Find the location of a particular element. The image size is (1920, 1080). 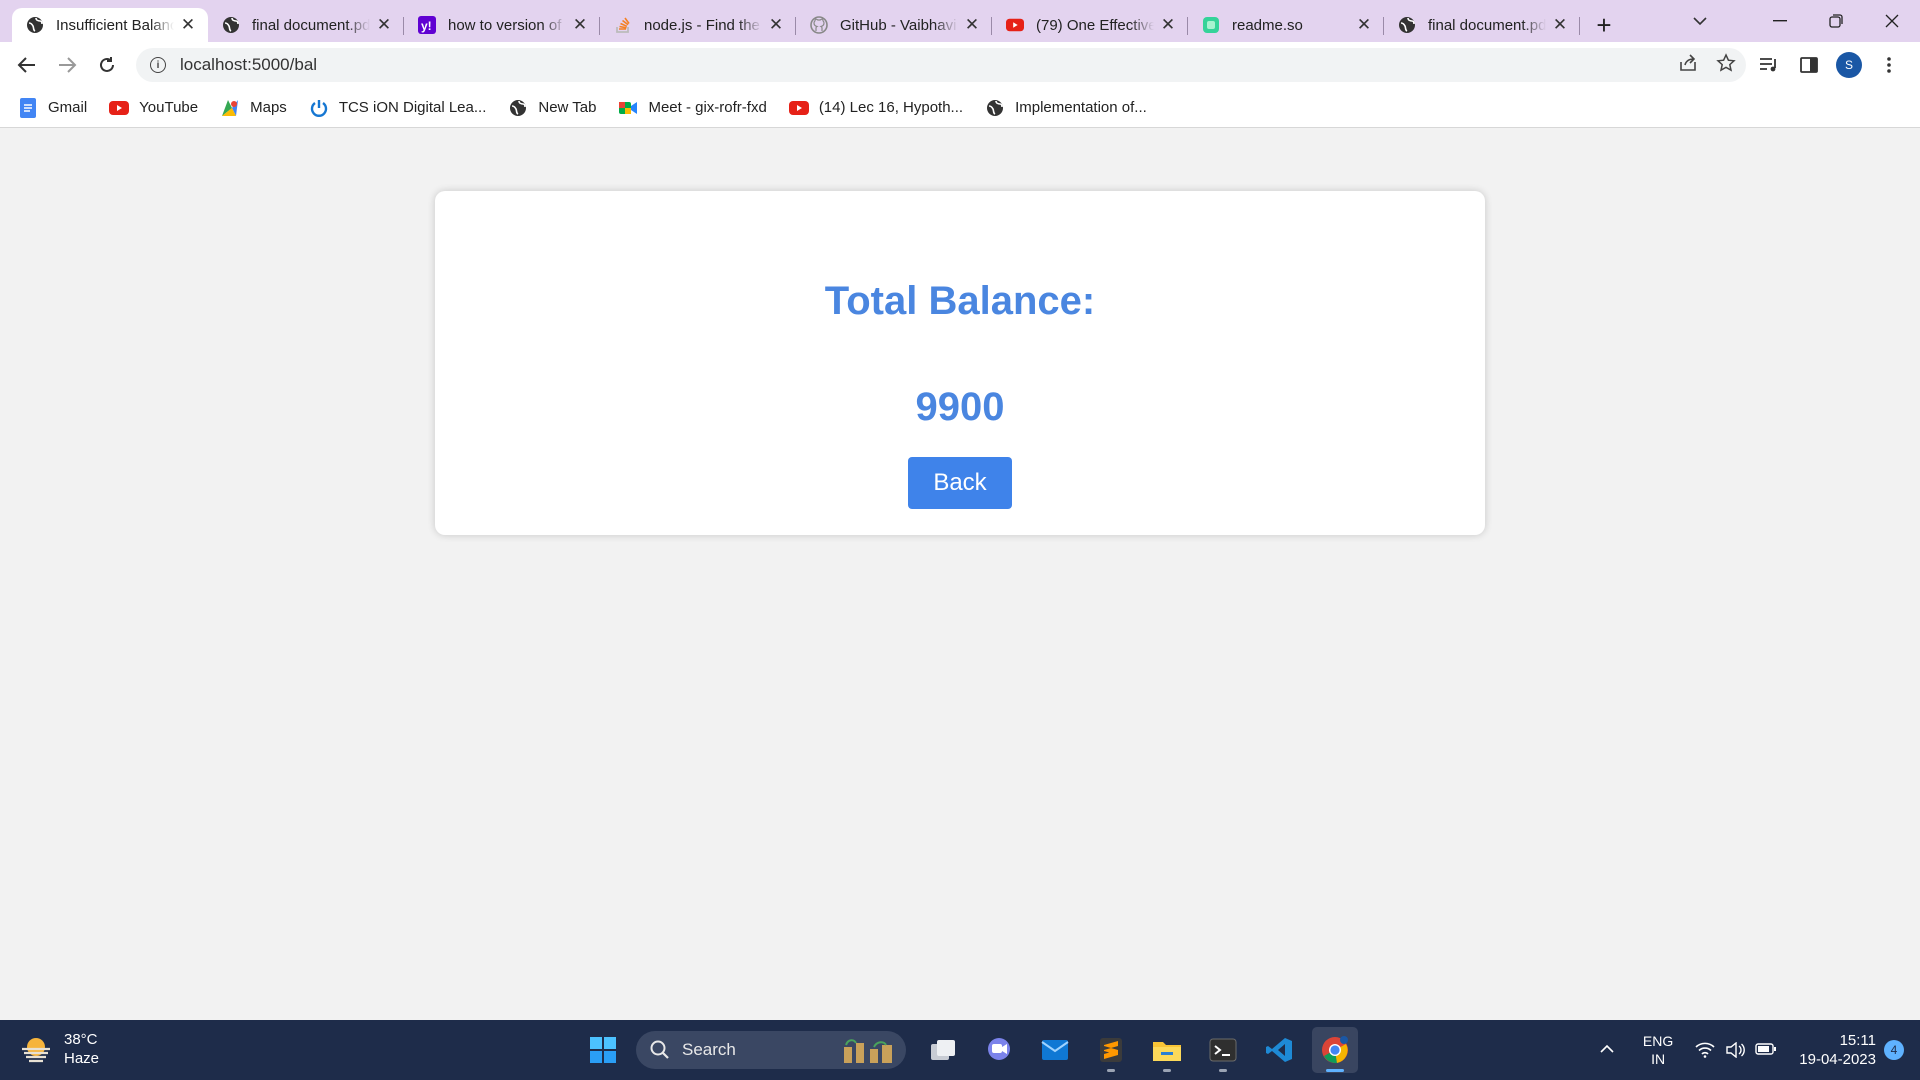

clock-date: 19-04-2023 is located at coordinates (1837, 1059).